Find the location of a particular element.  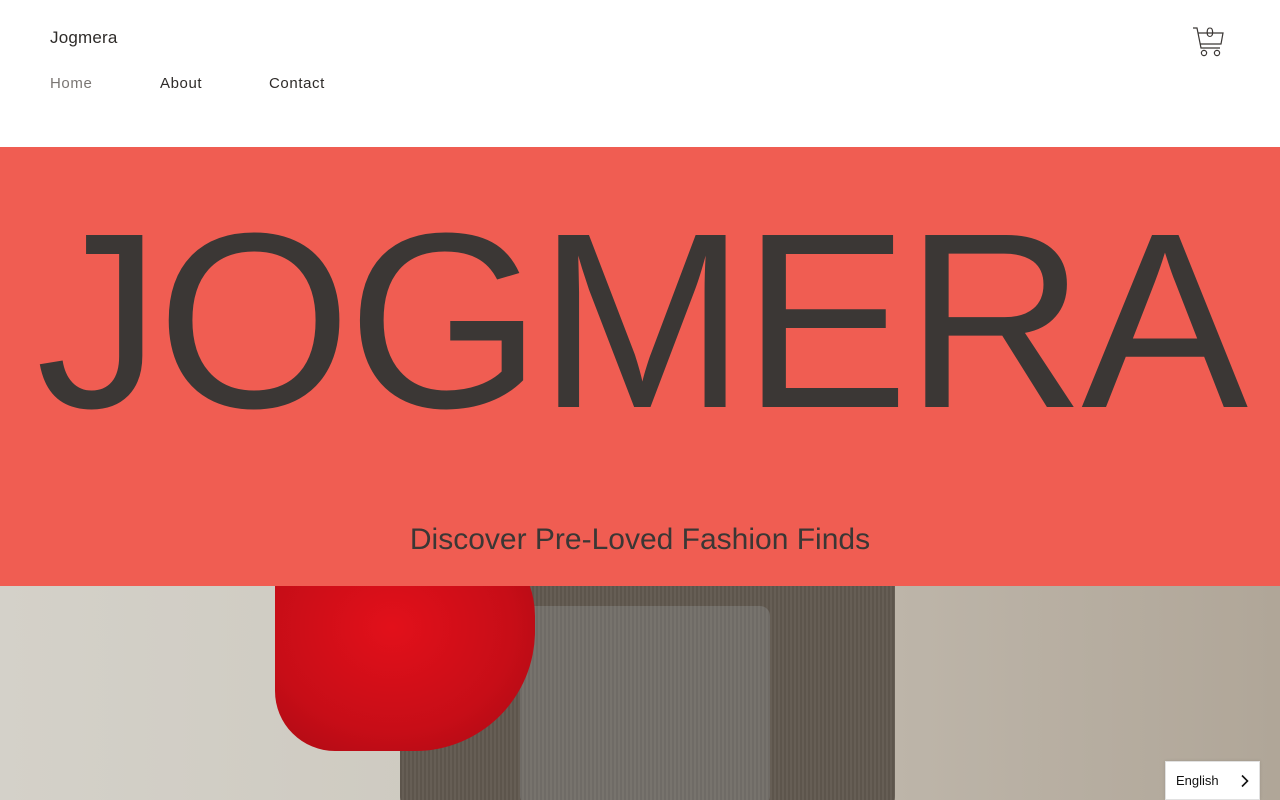

language-selector: English is located at coordinates (1212, 780).